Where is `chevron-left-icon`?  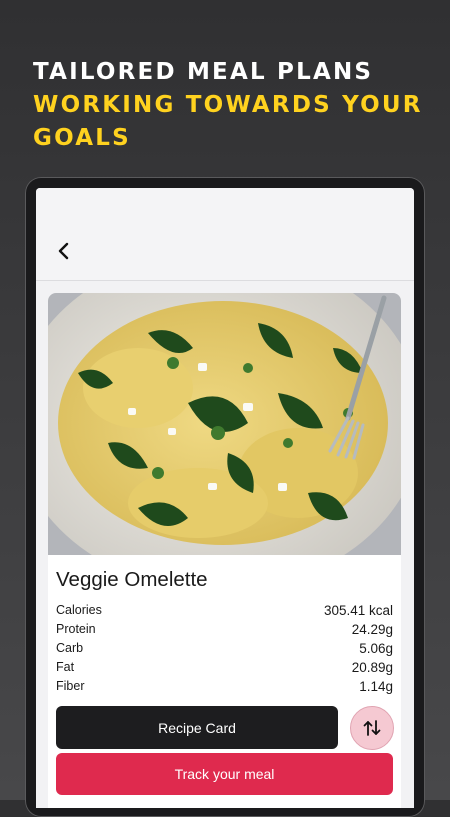
chevron-left-icon is located at coordinates (63, 251).